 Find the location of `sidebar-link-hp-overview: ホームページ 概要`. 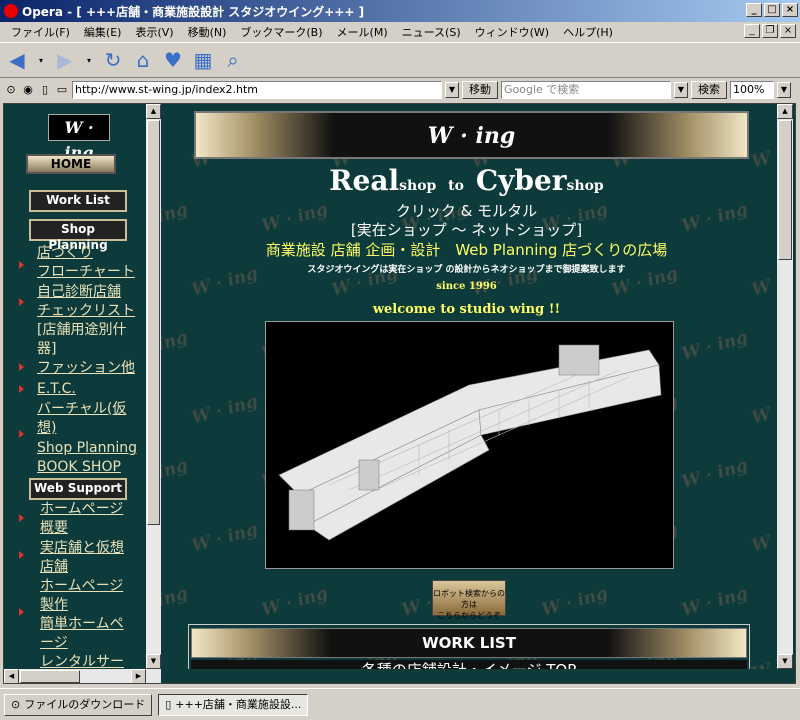

sidebar-link-hp-overview: ホームページ 概要 is located at coordinates (93, 519).